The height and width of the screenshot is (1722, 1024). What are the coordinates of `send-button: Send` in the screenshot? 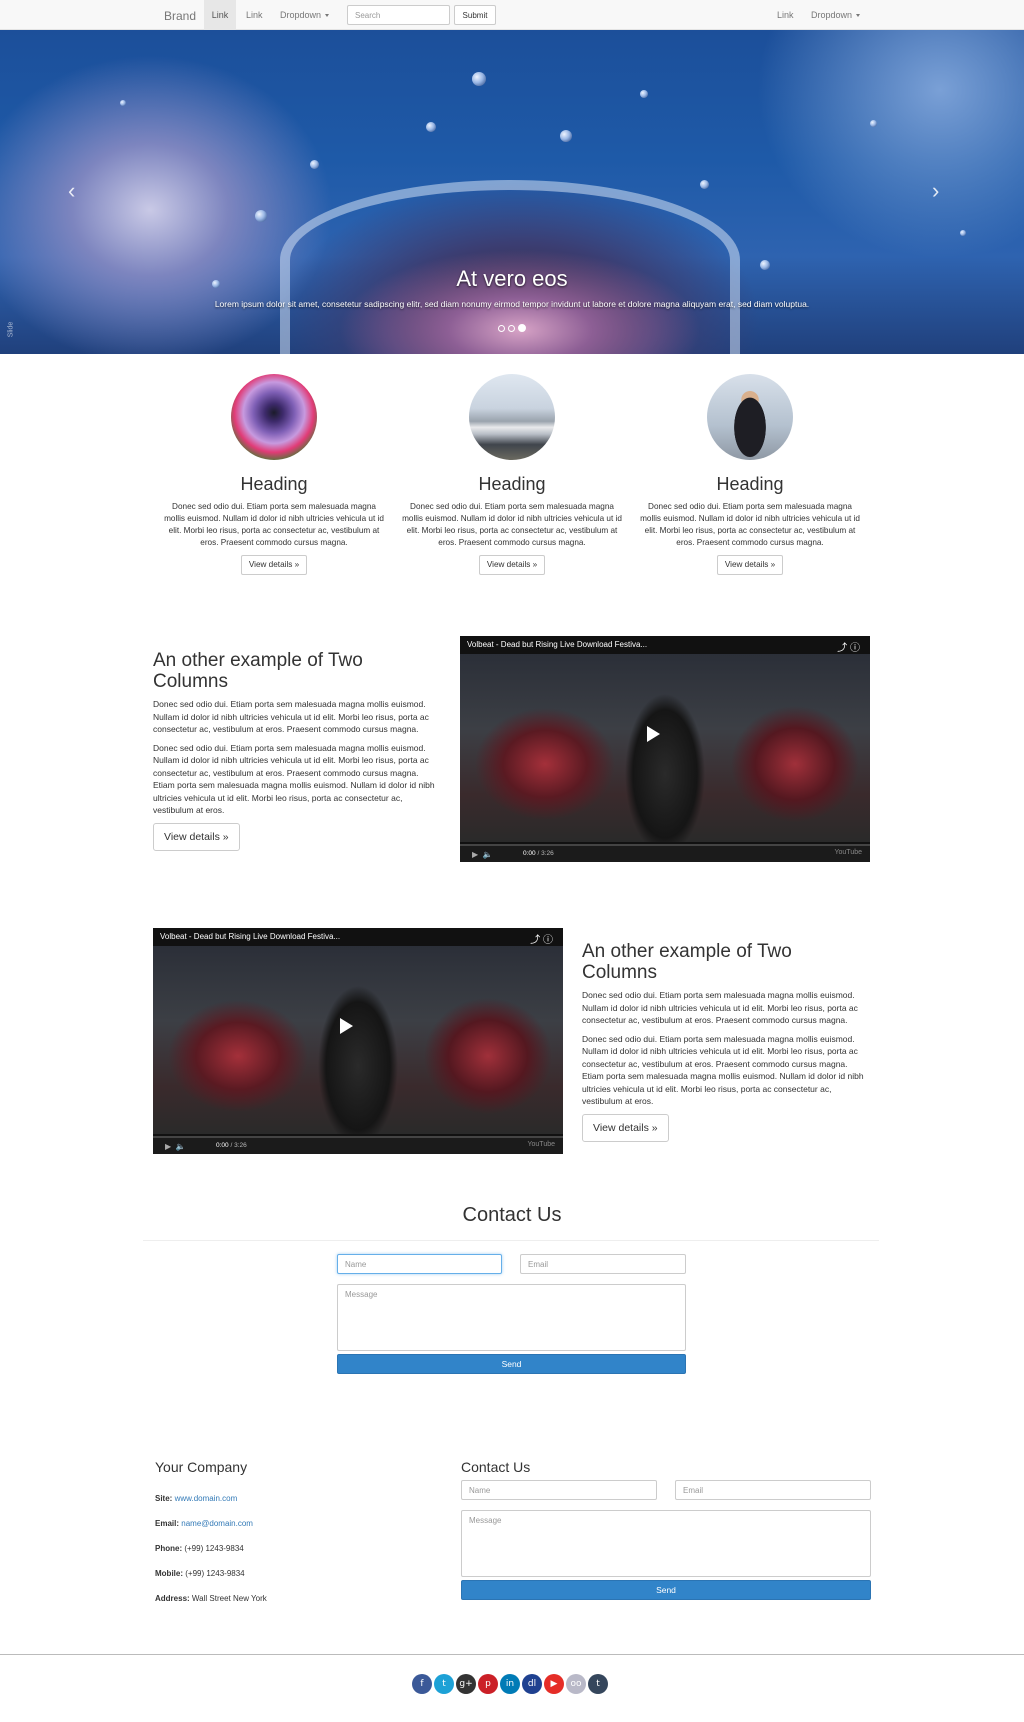 It's located at (511, 1364).